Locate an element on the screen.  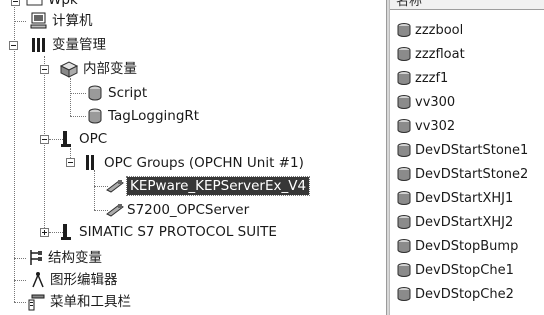
tree-node-var-mgmt: 变量管理 is located at coordinates (68, 45).